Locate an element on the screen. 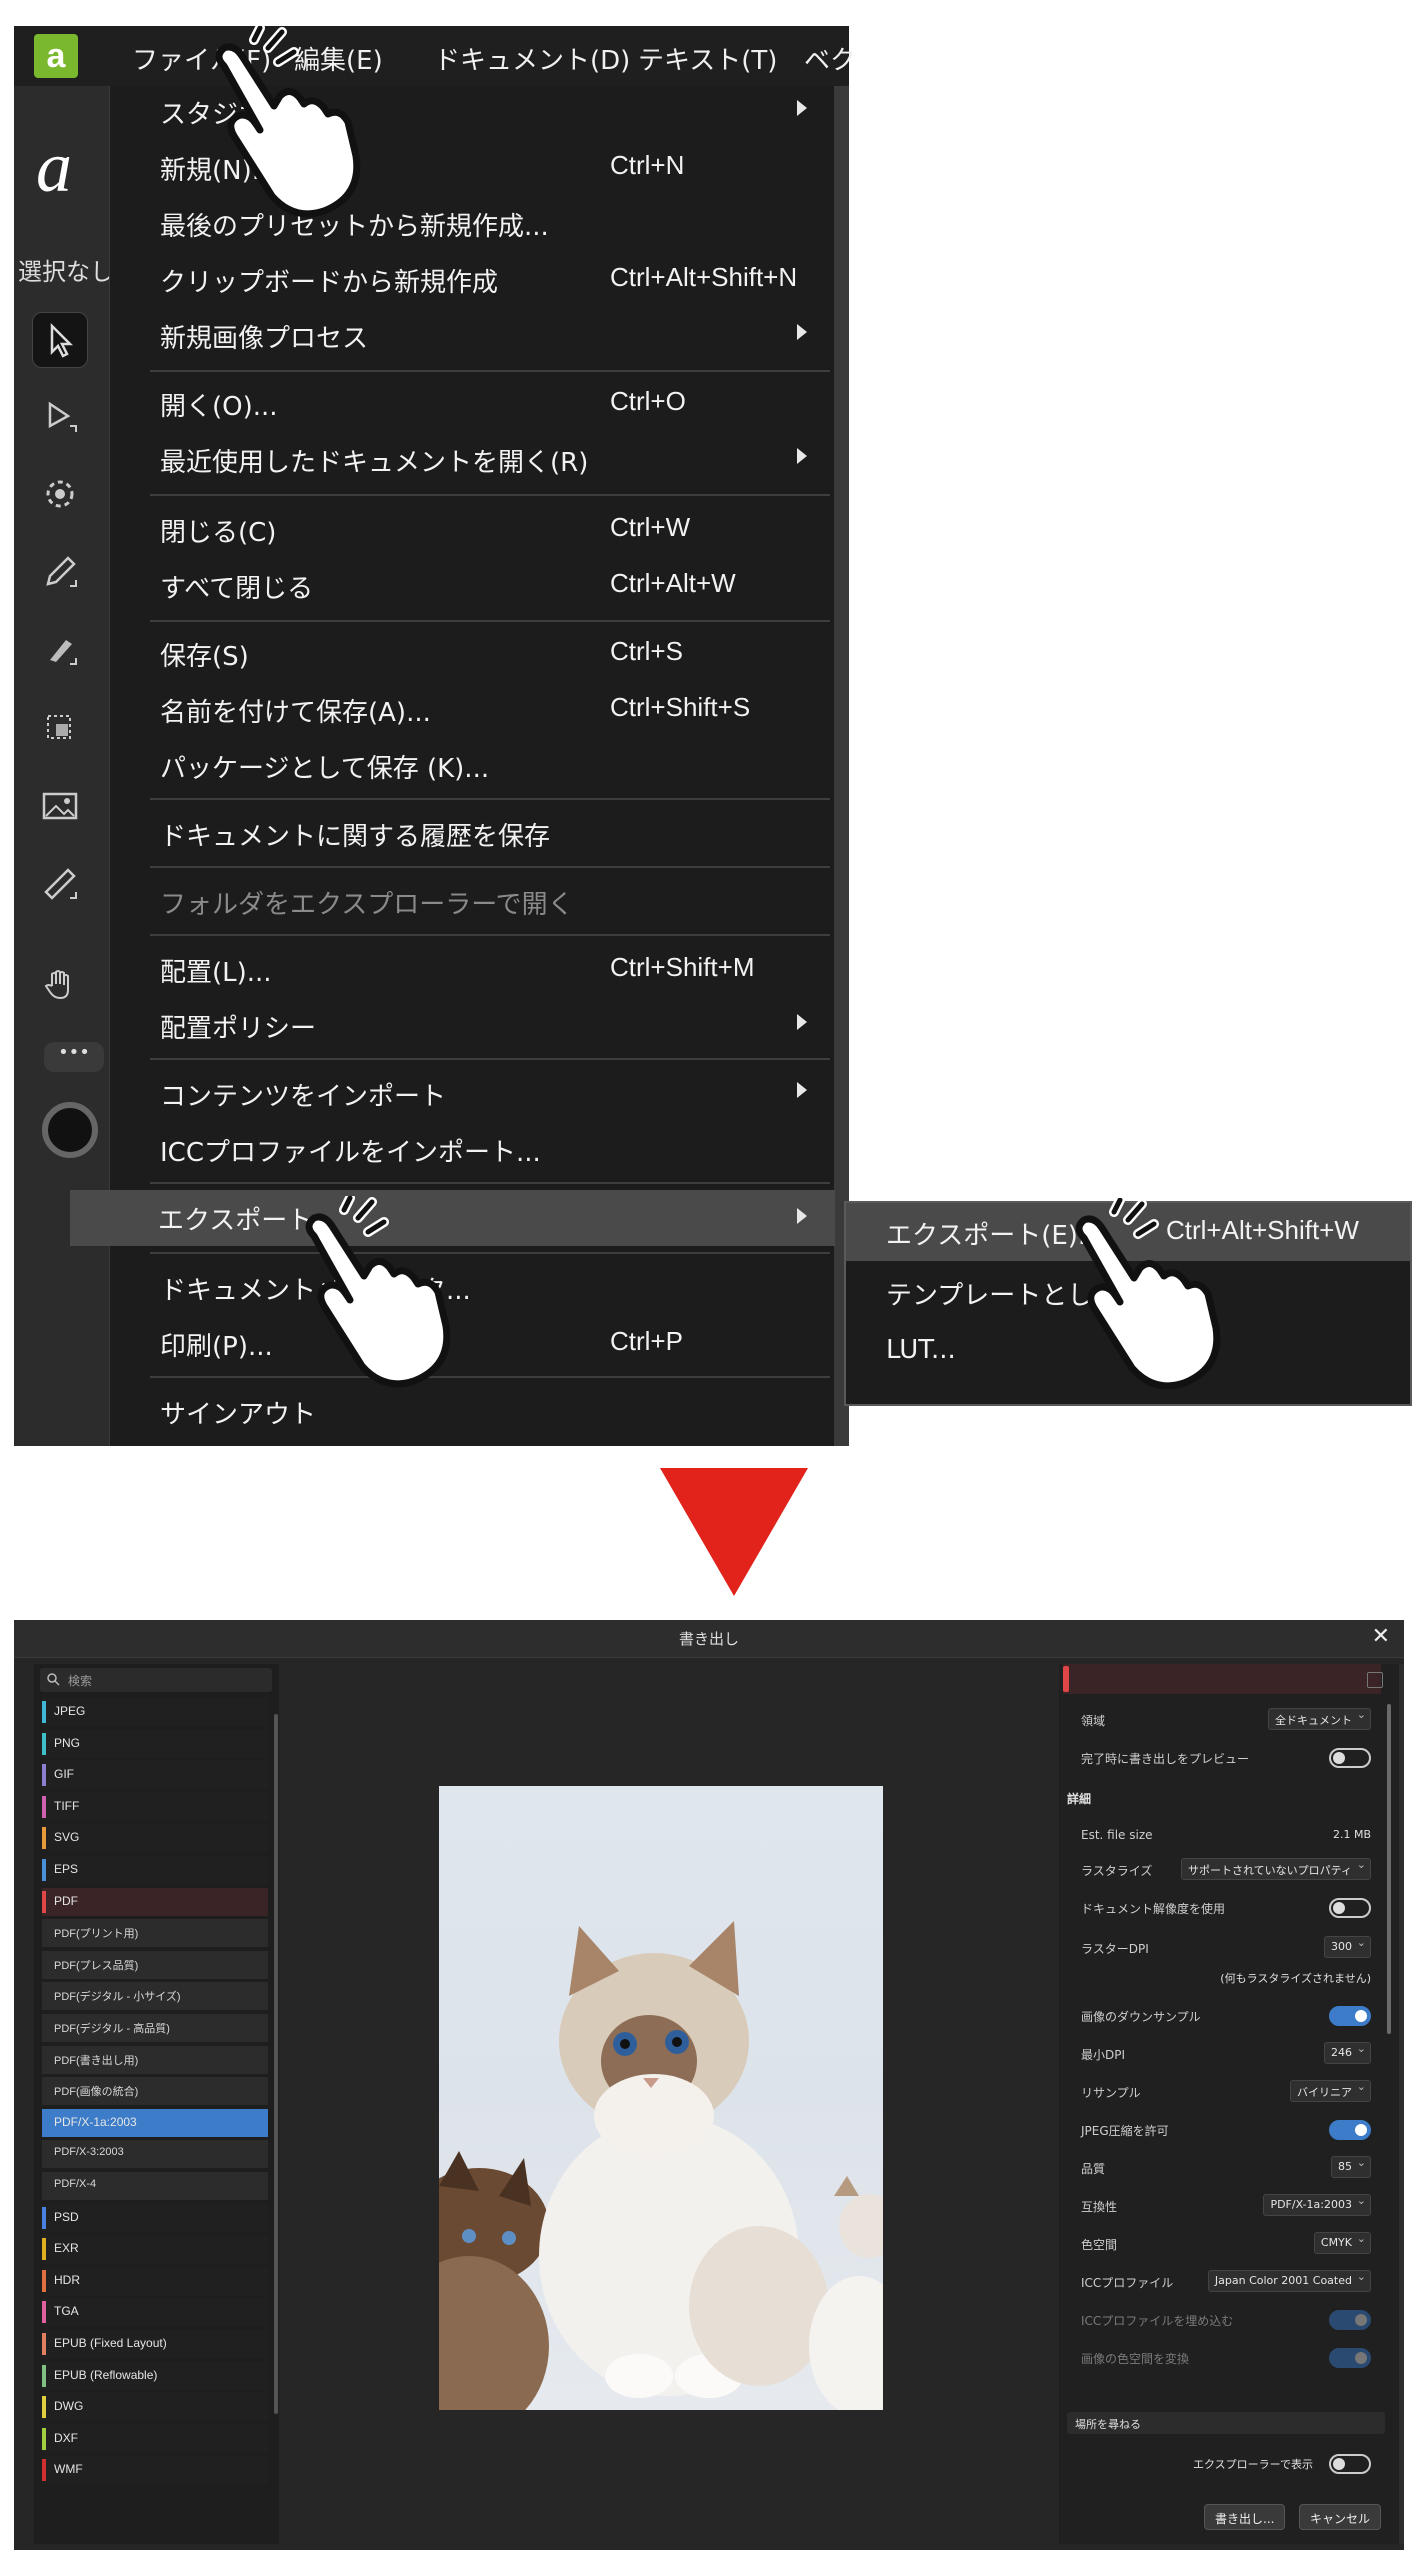  menu-item-save-history: ドキュメントに関する履歴を保存 is located at coordinates (472, 833).